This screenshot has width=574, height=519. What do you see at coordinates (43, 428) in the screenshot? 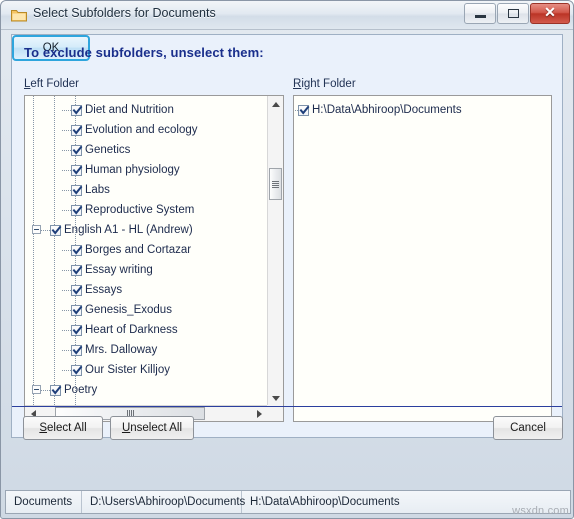
I see `select-all-accel: S` at bounding box center [43, 428].